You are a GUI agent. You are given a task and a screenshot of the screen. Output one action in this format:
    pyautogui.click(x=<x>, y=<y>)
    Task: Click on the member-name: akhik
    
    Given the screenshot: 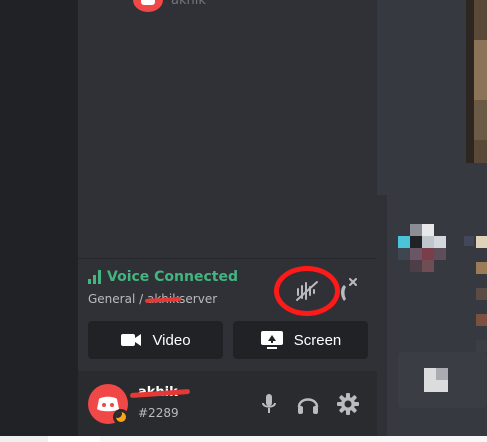 What is the action you would take?
    pyautogui.click(x=188, y=4)
    